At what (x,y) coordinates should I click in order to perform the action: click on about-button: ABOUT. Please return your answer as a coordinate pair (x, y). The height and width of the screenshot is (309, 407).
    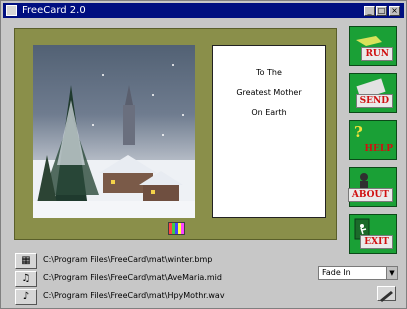
    Looking at the image, I should click on (372, 187).